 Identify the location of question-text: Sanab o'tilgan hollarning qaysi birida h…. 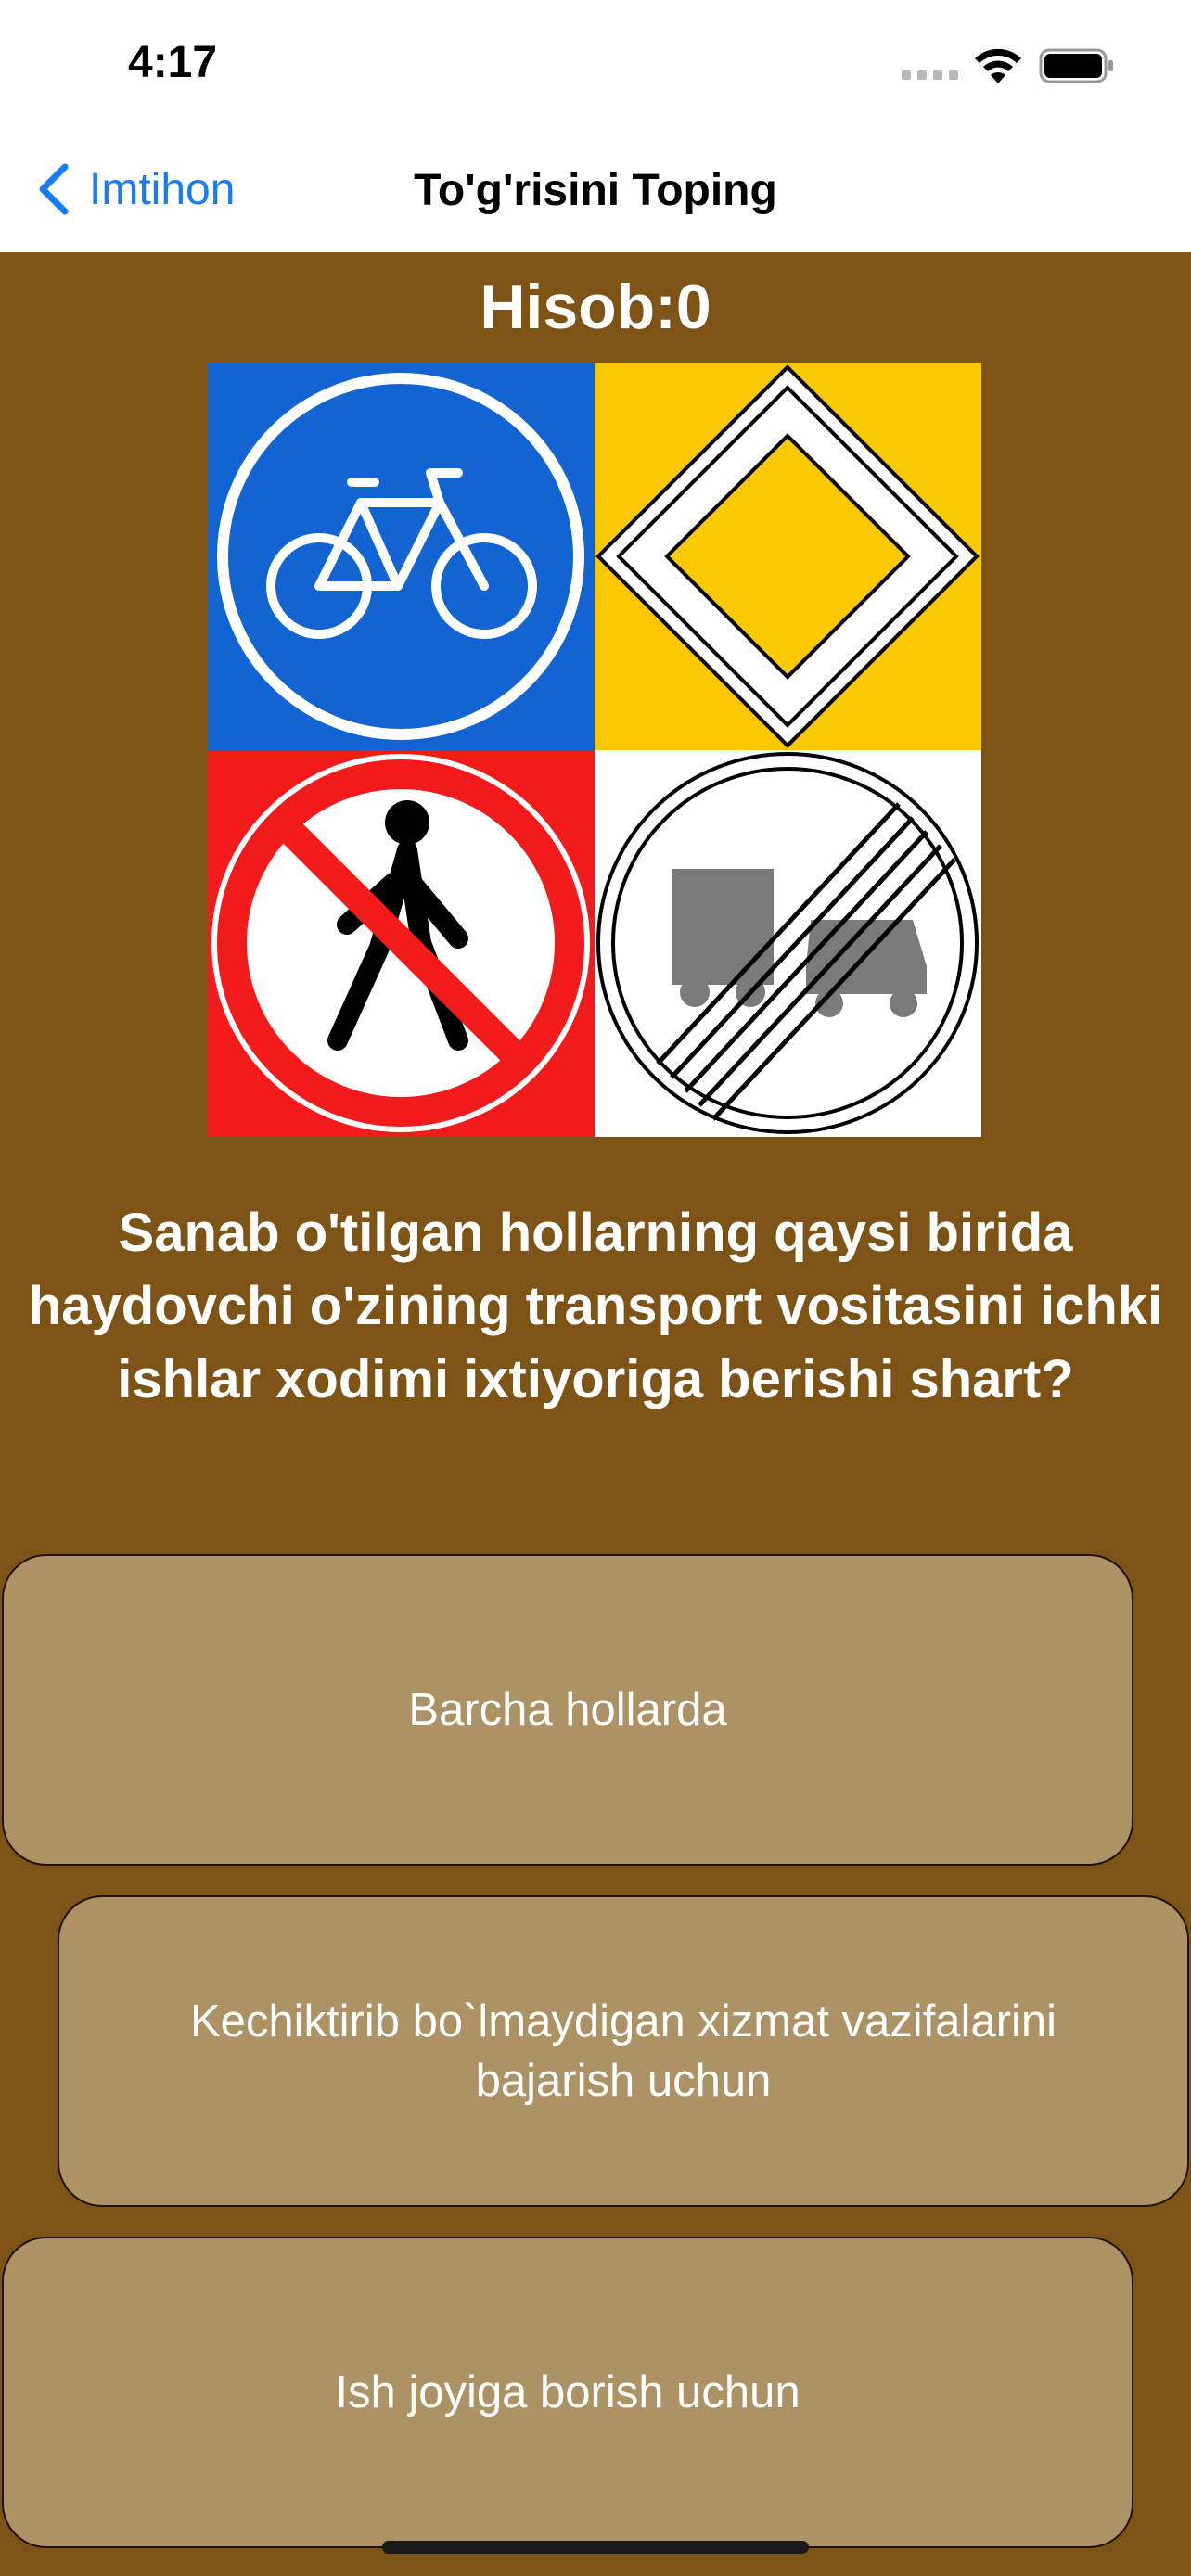
(595, 1306).